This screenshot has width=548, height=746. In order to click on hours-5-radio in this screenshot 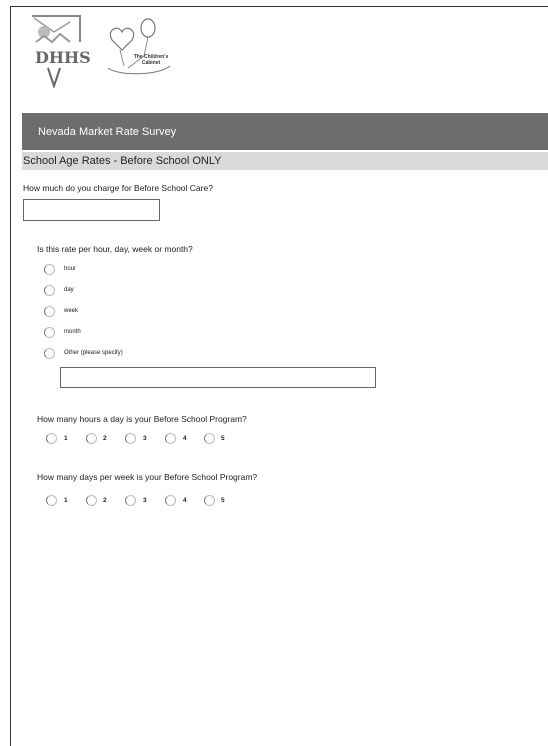, I will do `click(209, 438)`.